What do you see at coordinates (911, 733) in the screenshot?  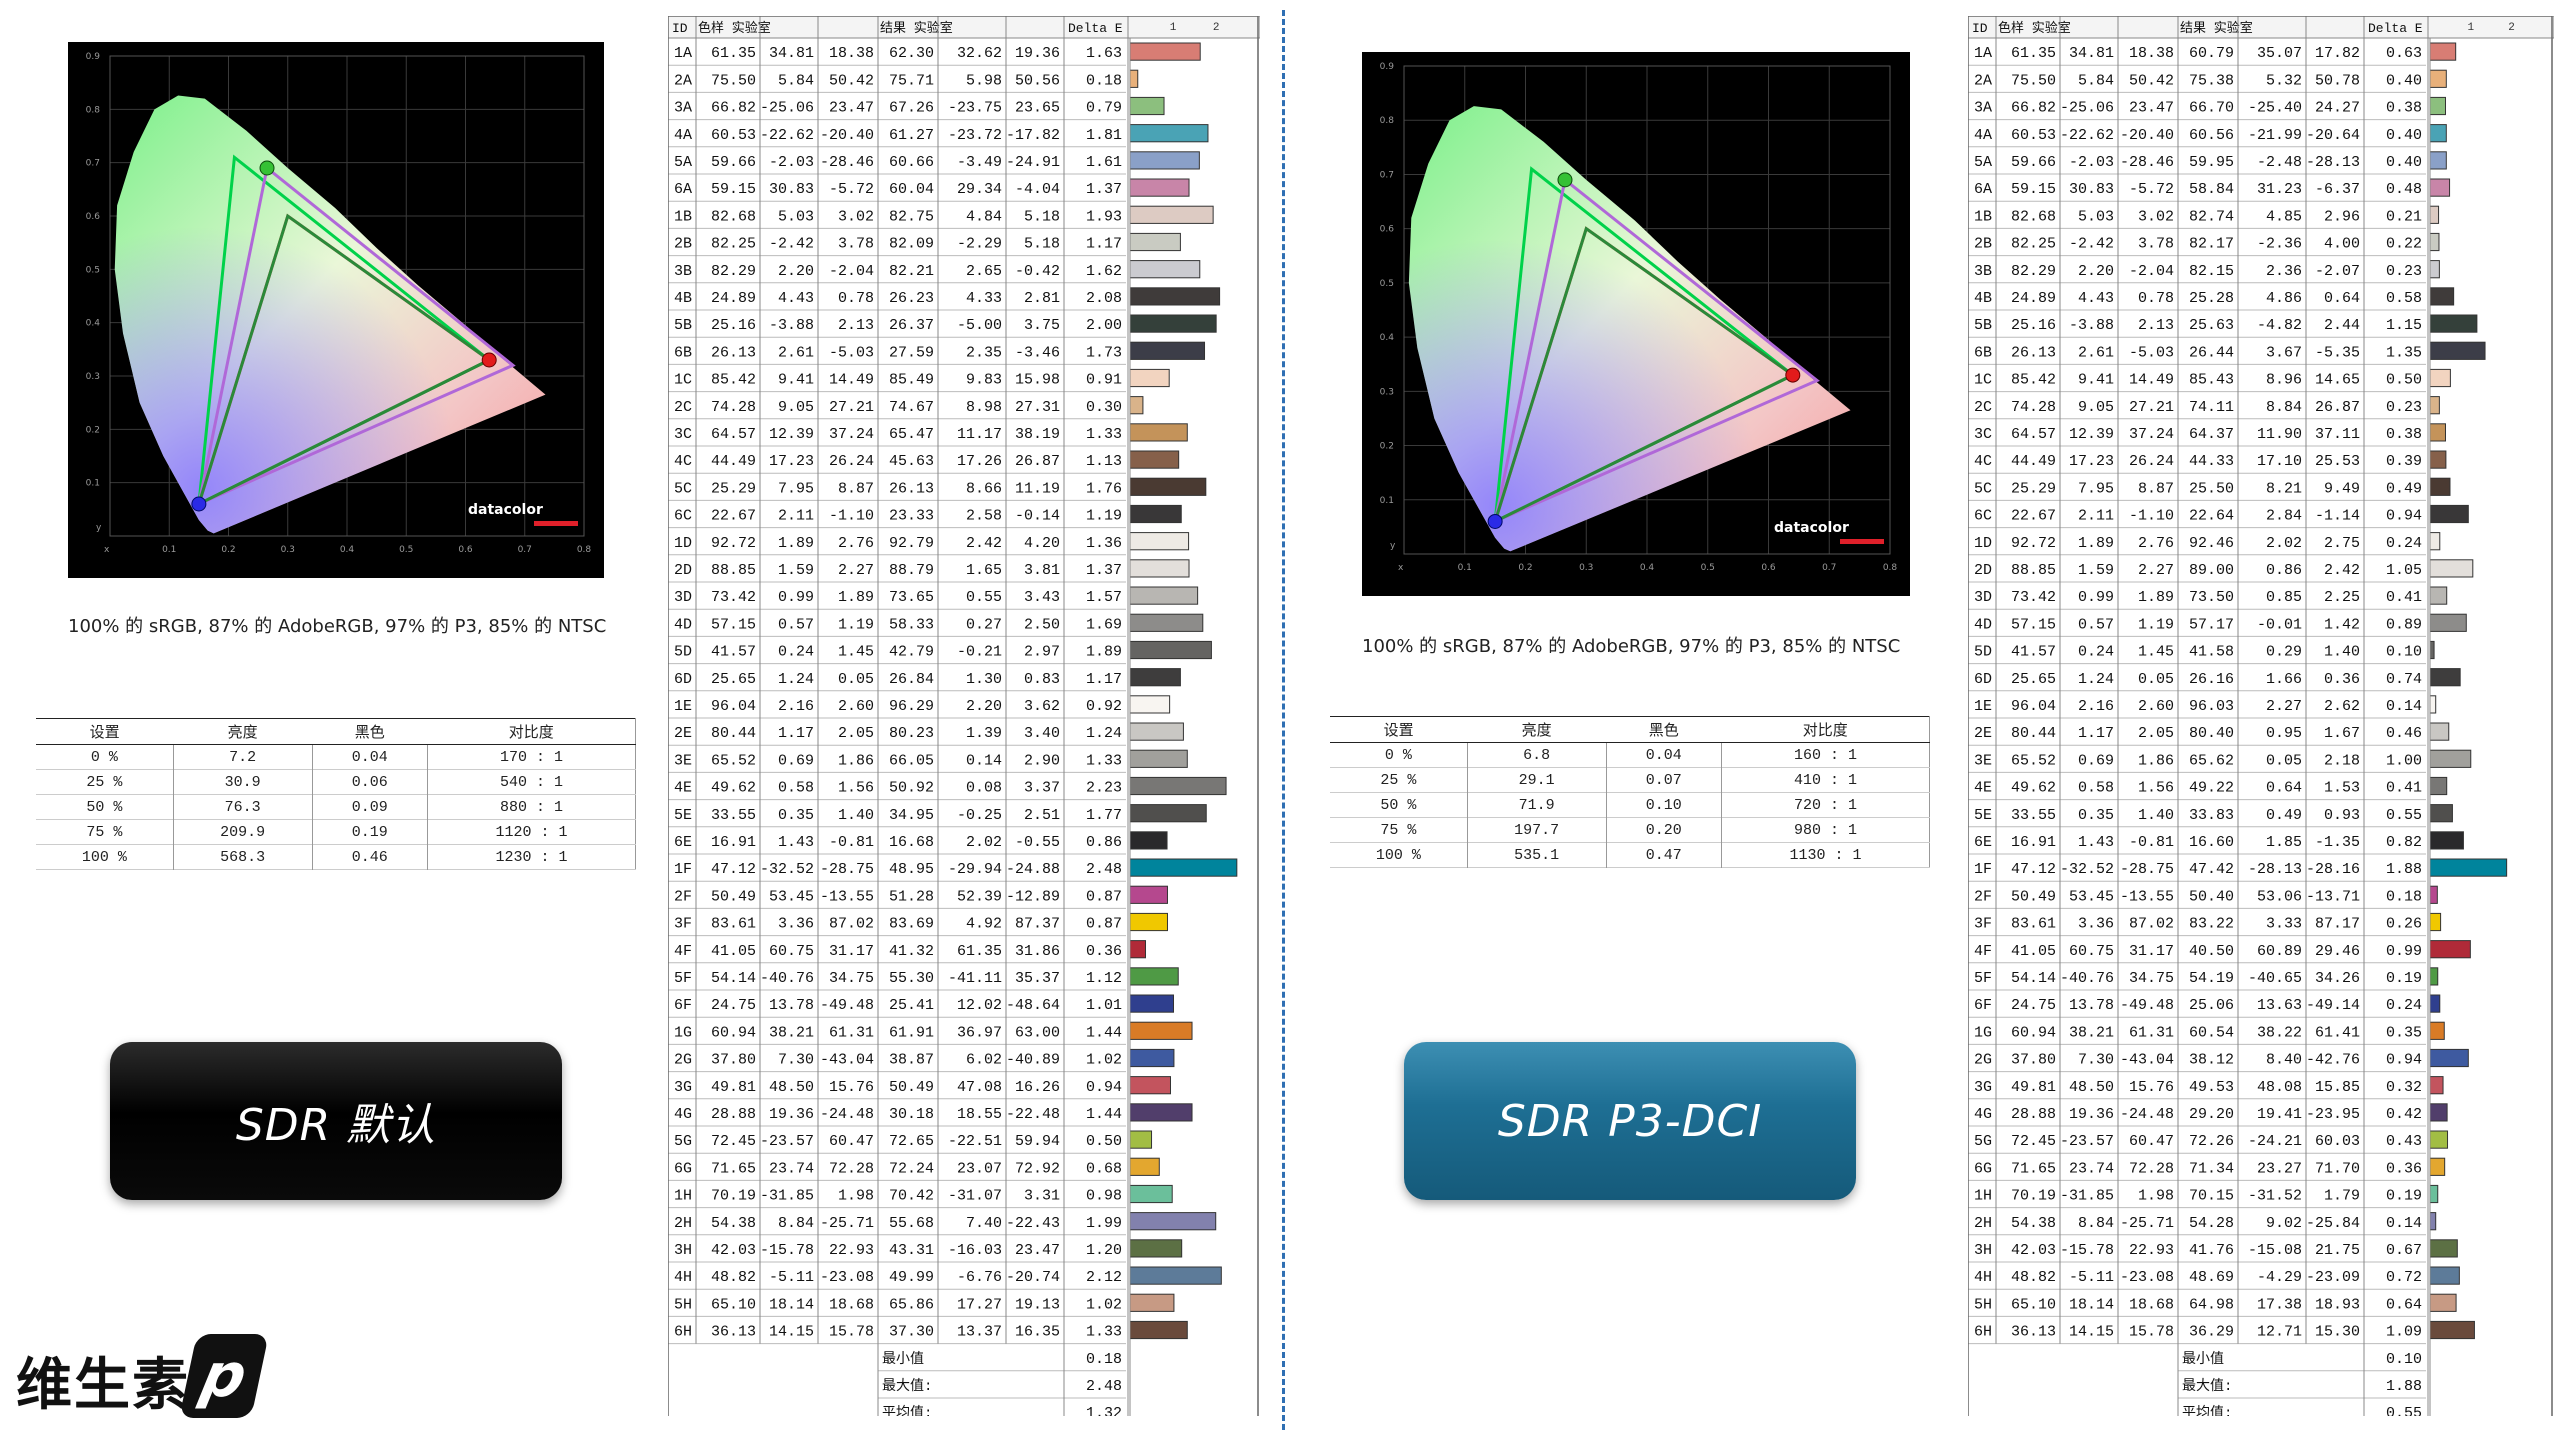 I see `table-cell: 80.23` at bounding box center [911, 733].